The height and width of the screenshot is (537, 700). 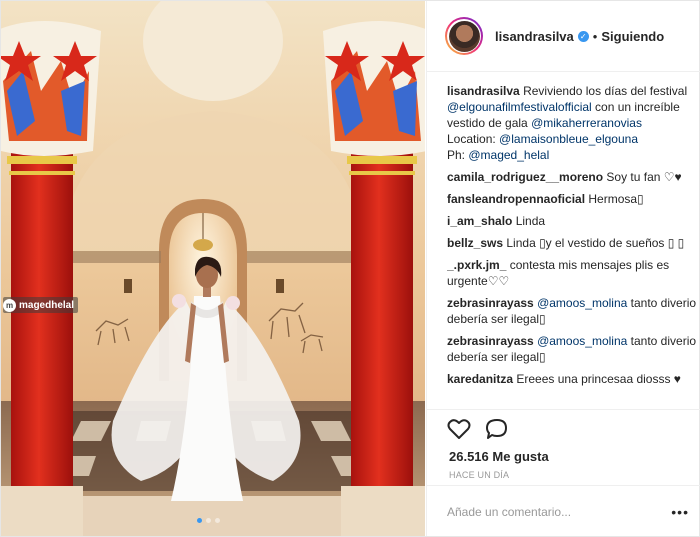 What do you see at coordinates (508, 155) in the screenshot?
I see `caption-mention-photographer: @maged_helal` at bounding box center [508, 155].